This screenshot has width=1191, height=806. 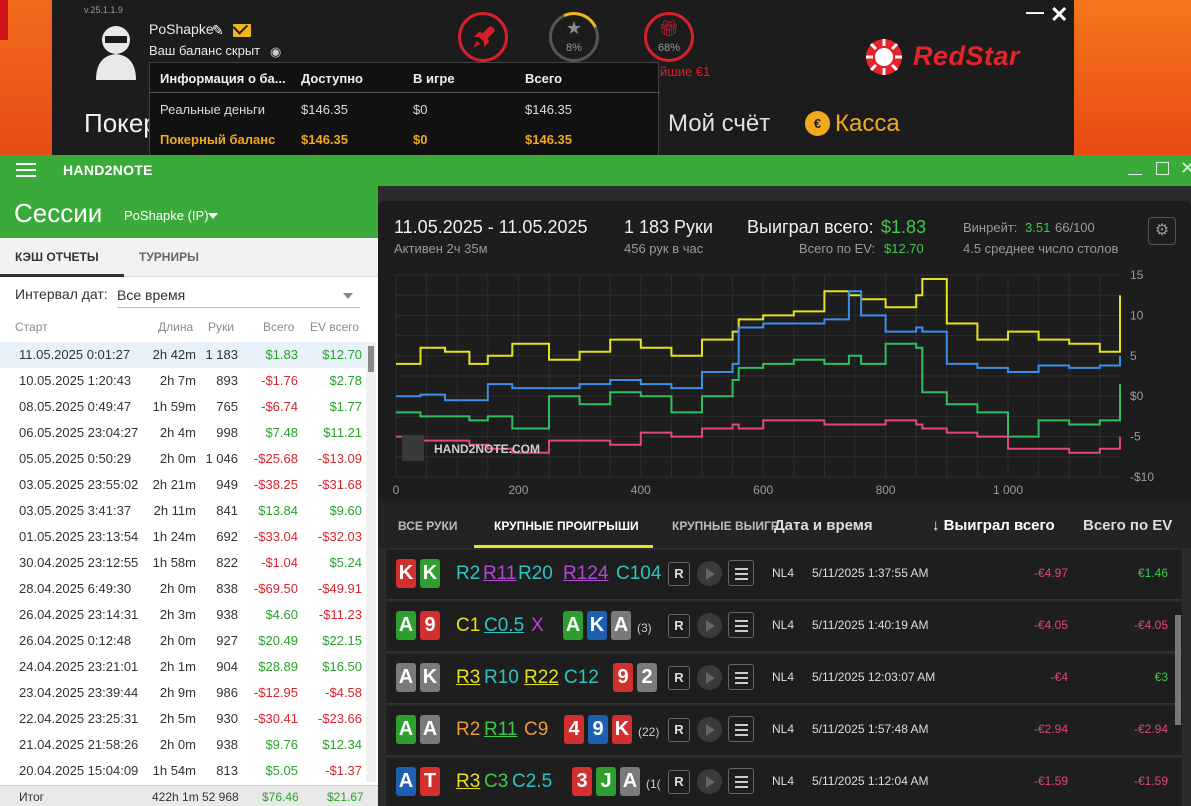 I want to click on gift-progress-label: 68%, so click(x=669, y=48).